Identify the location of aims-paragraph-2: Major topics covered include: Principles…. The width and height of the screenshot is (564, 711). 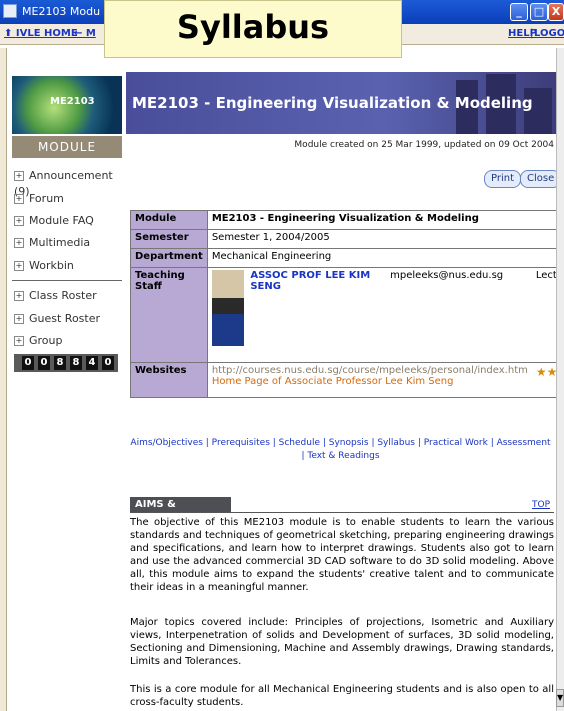
(342, 642).